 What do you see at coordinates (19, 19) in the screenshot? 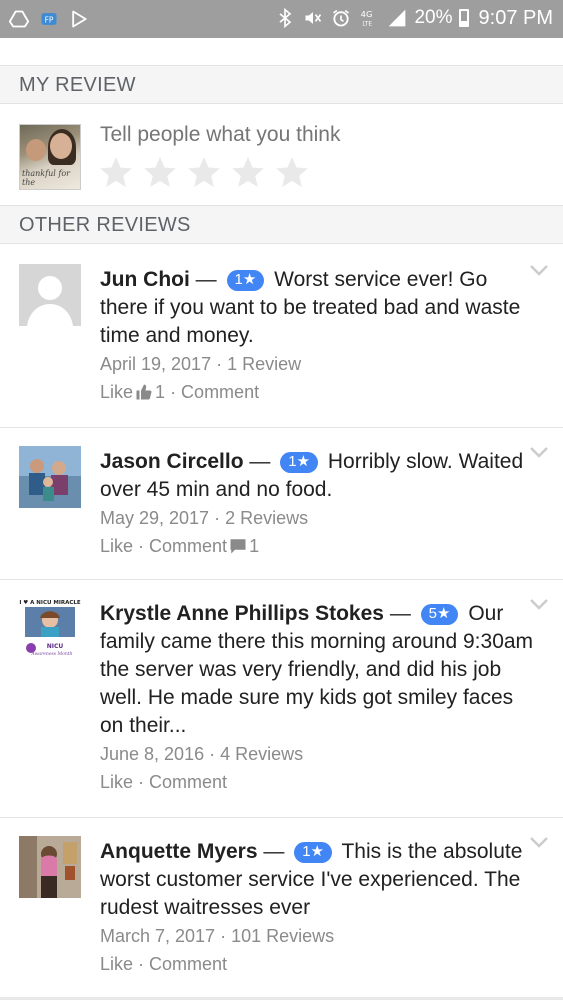
I see `drive-icon` at bounding box center [19, 19].